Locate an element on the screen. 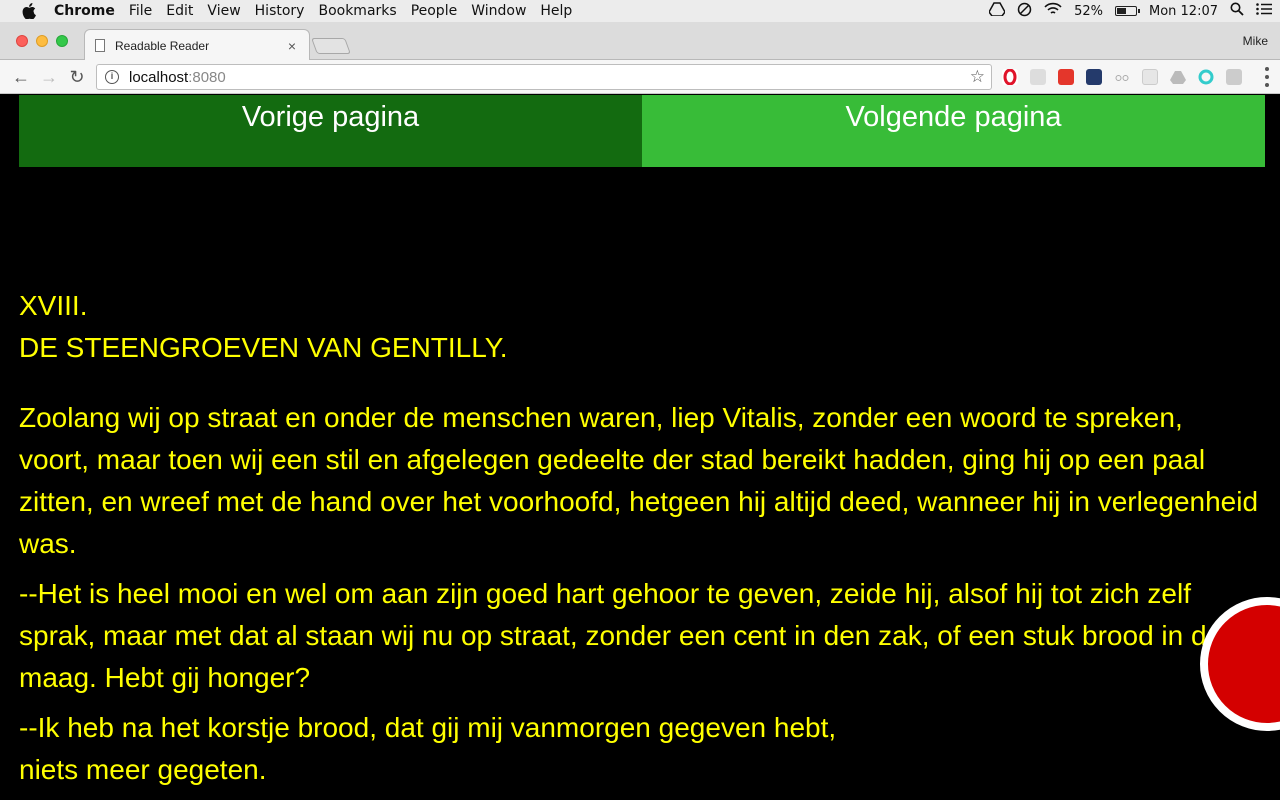 The image size is (1280, 800). paragraph: niets meer gegeten. is located at coordinates (143, 769).